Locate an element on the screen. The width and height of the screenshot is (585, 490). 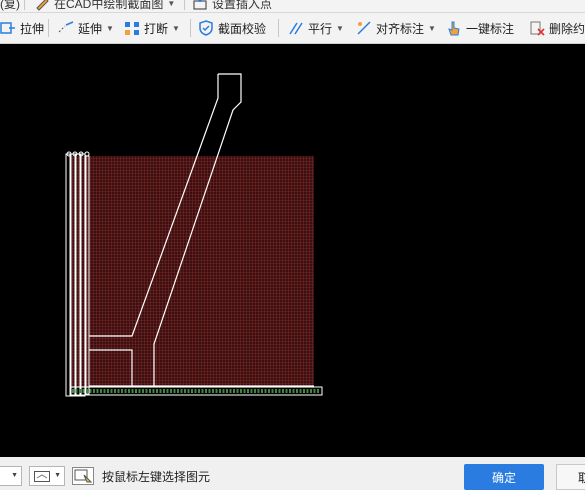
extend-icon is located at coordinates (66, 28).